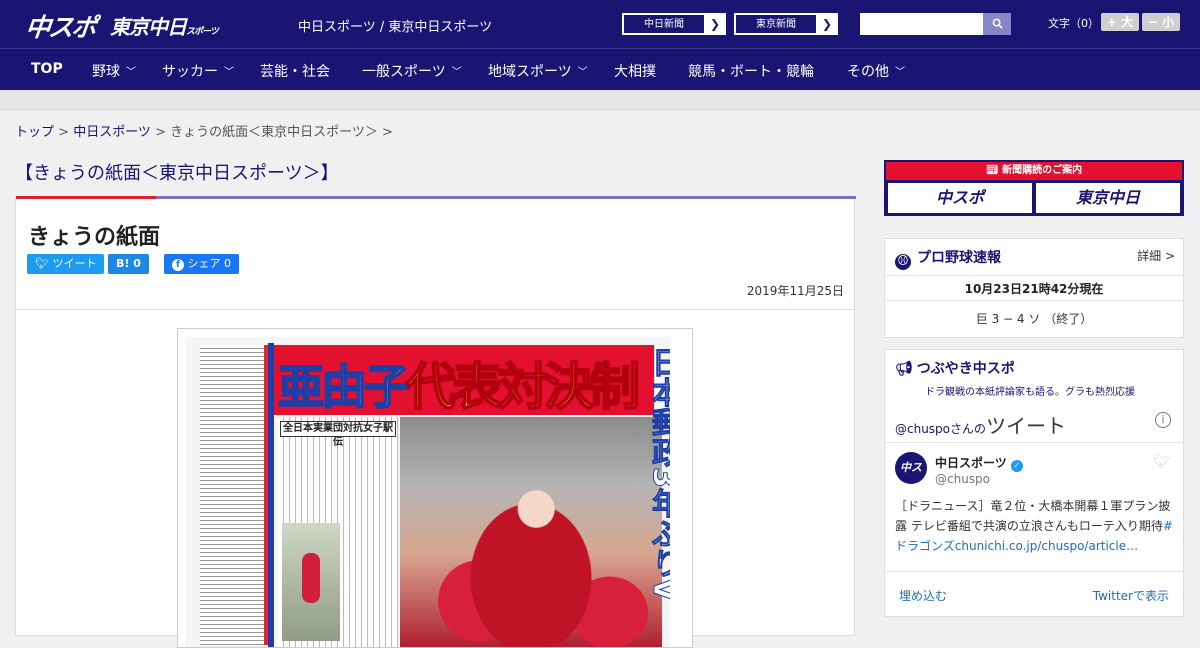 This screenshot has width=1200, height=648. What do you see at coordinates (658, 474) in the screenshot?
I see `newspaper-vertical-headline: 日本郵政3年ぶりV` at bounding box center [658, 474].